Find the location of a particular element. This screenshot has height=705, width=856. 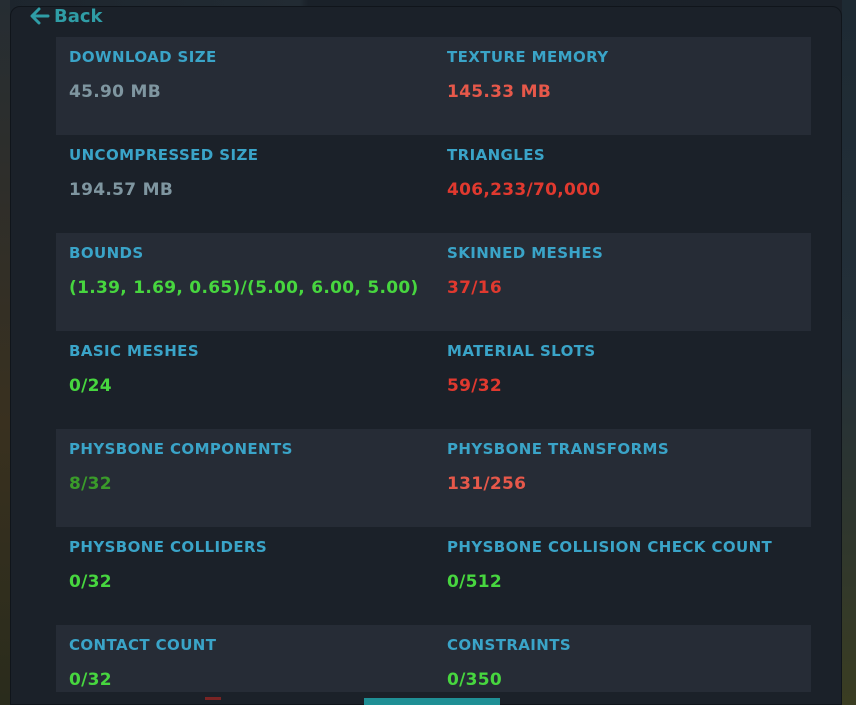

stat-value: 145.33 MB is located at coordinates (499, 92).